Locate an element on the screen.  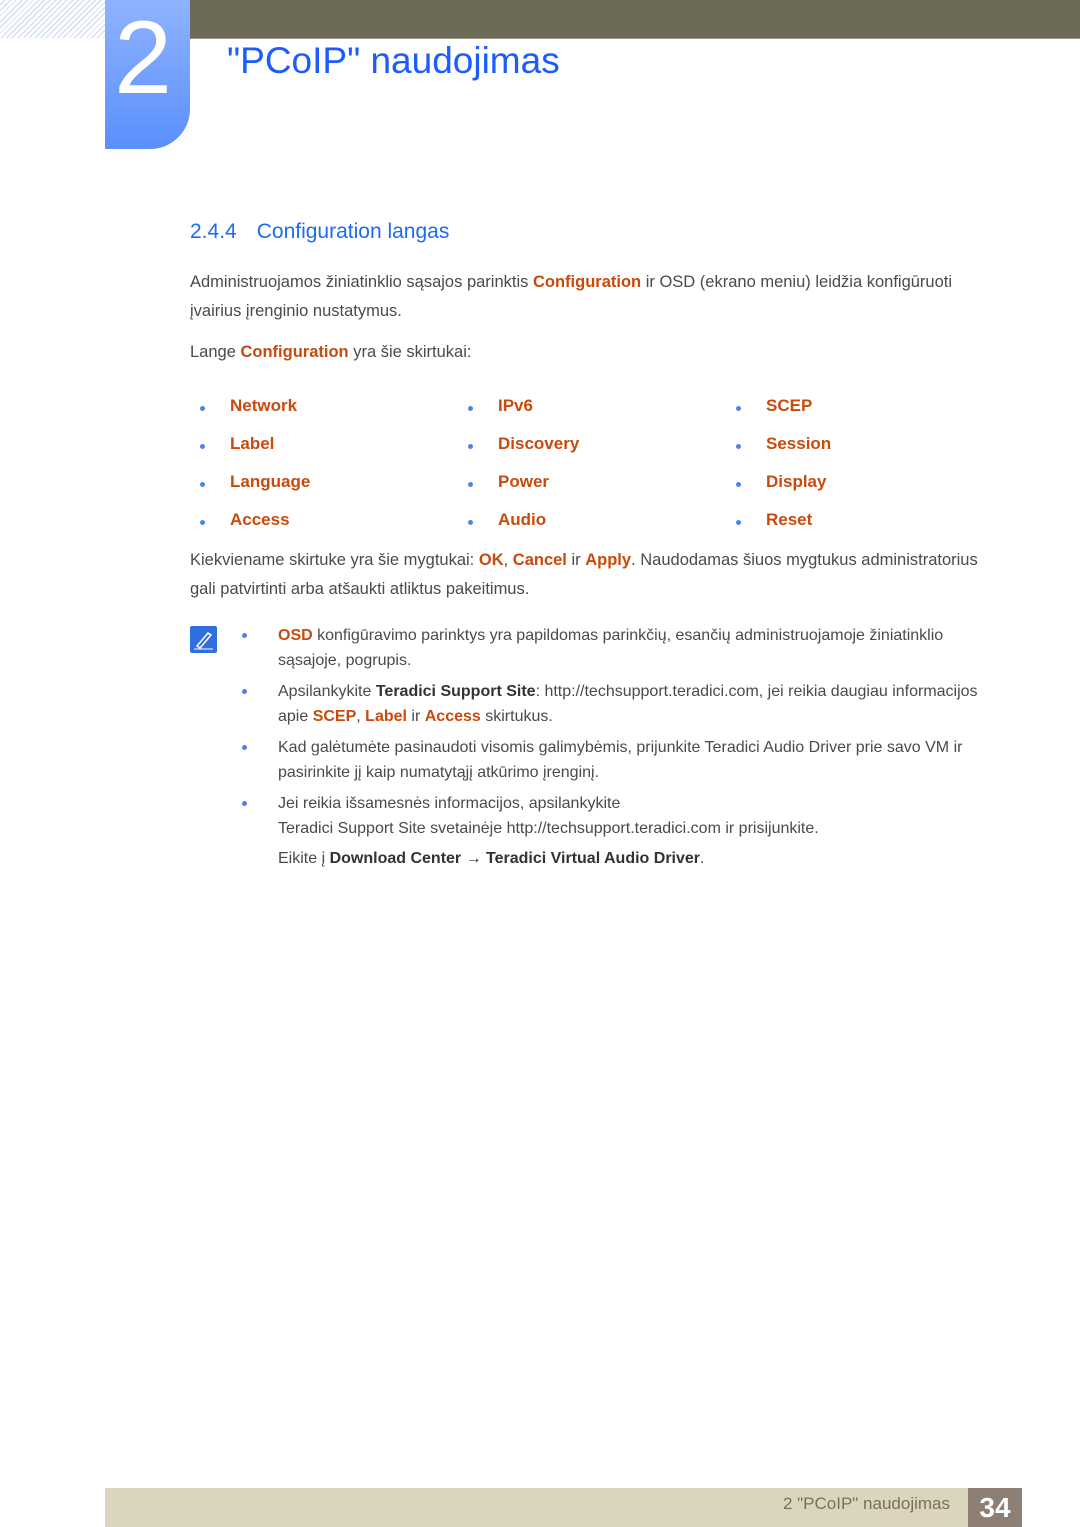
tab-item: Network is located at coordinates (252, 415).